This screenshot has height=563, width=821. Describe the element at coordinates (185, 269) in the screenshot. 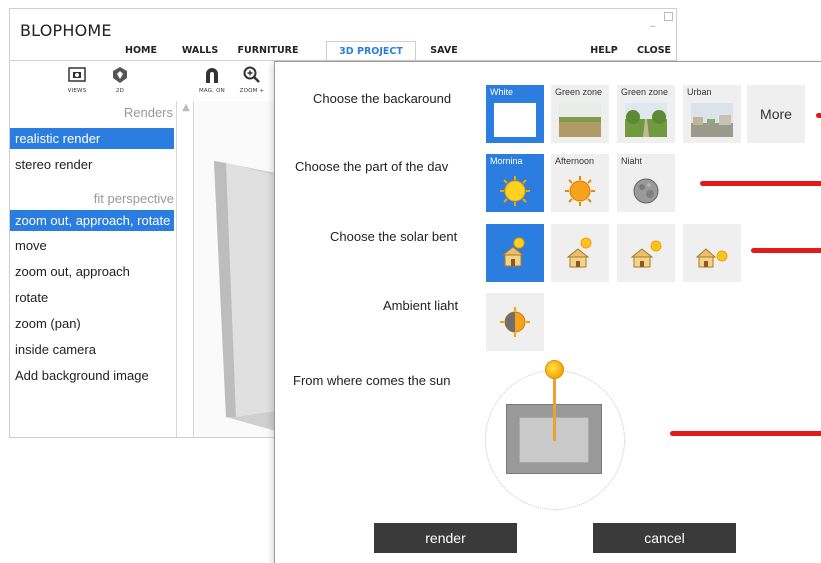

I see `sidebar-scrollbar: ▲` at that location.